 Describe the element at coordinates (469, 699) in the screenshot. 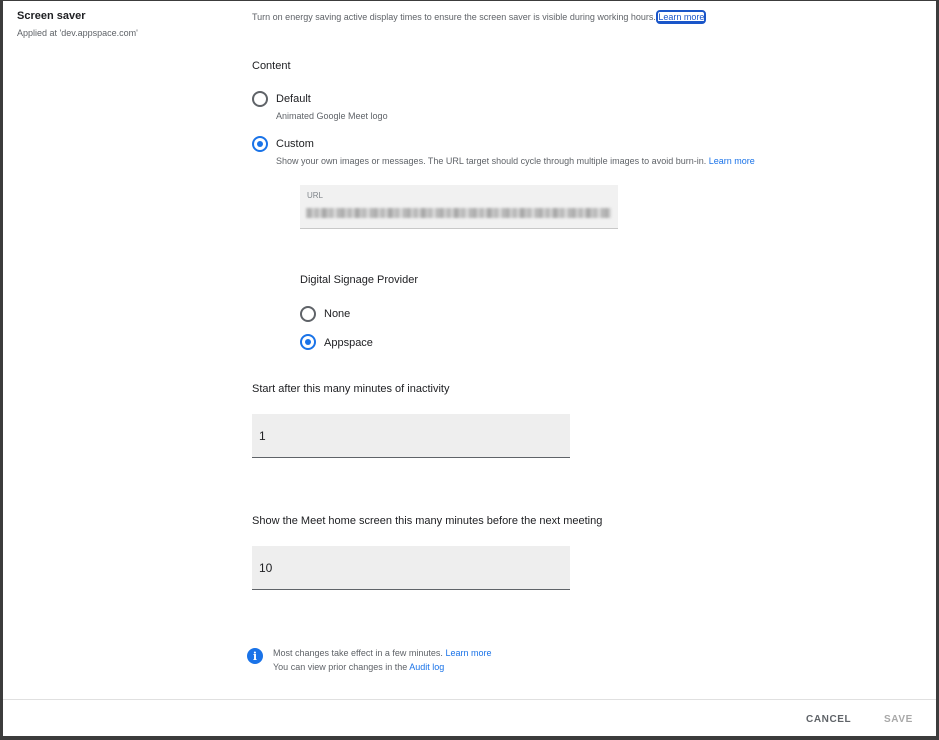

I see `footer-divider` at that location.